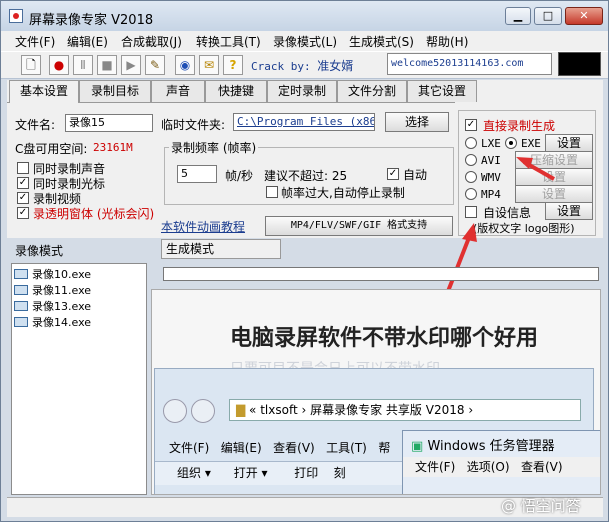 This screenshot has height=522, width=609. What do you see at coordinates (384, 338) in the screenshot?
I see `preview-article-title: 电脑录屏软件不带水印哪个好用` at bounding box center [384, 338].